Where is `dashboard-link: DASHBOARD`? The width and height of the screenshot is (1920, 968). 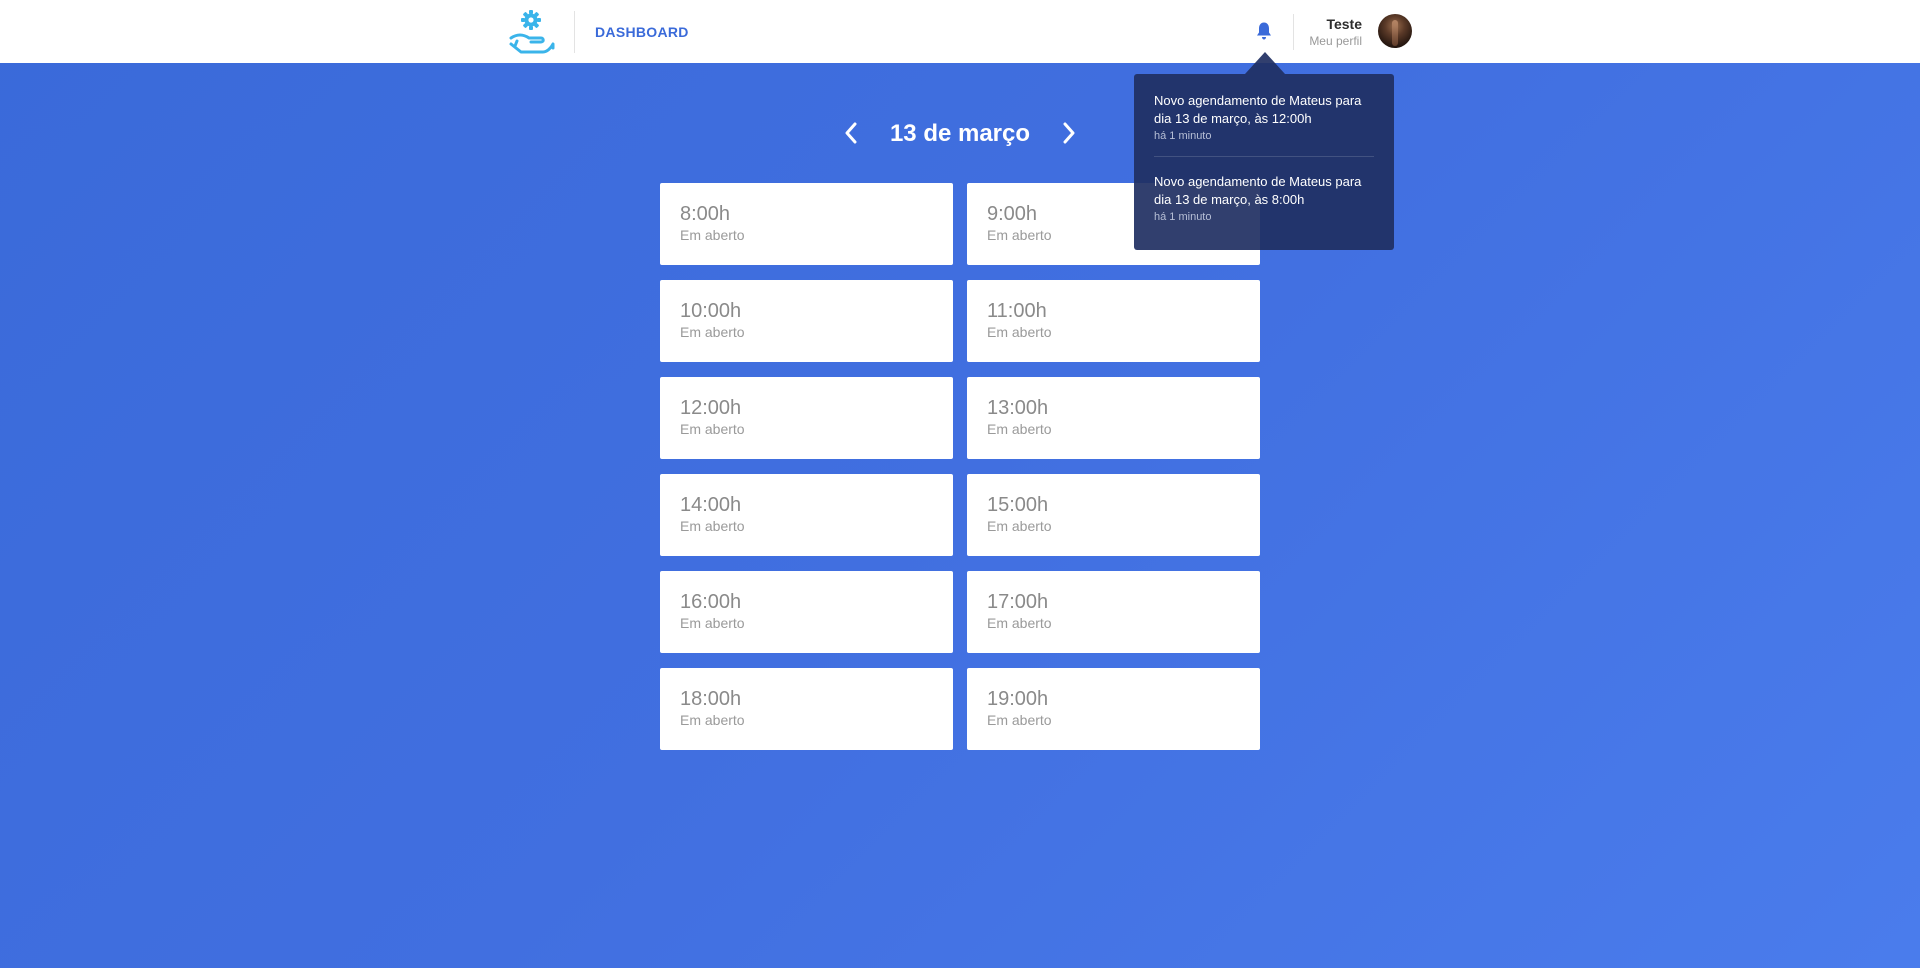 dashboard-link: DASHBOARD is located at coordinates (642, 32).